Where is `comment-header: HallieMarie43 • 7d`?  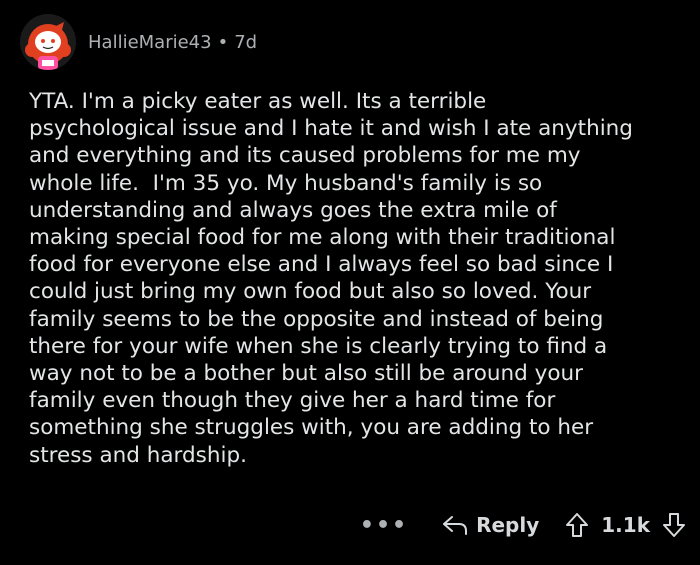
comment-header: HallieMarie43 • 7d is located at coordinates (138, 42).